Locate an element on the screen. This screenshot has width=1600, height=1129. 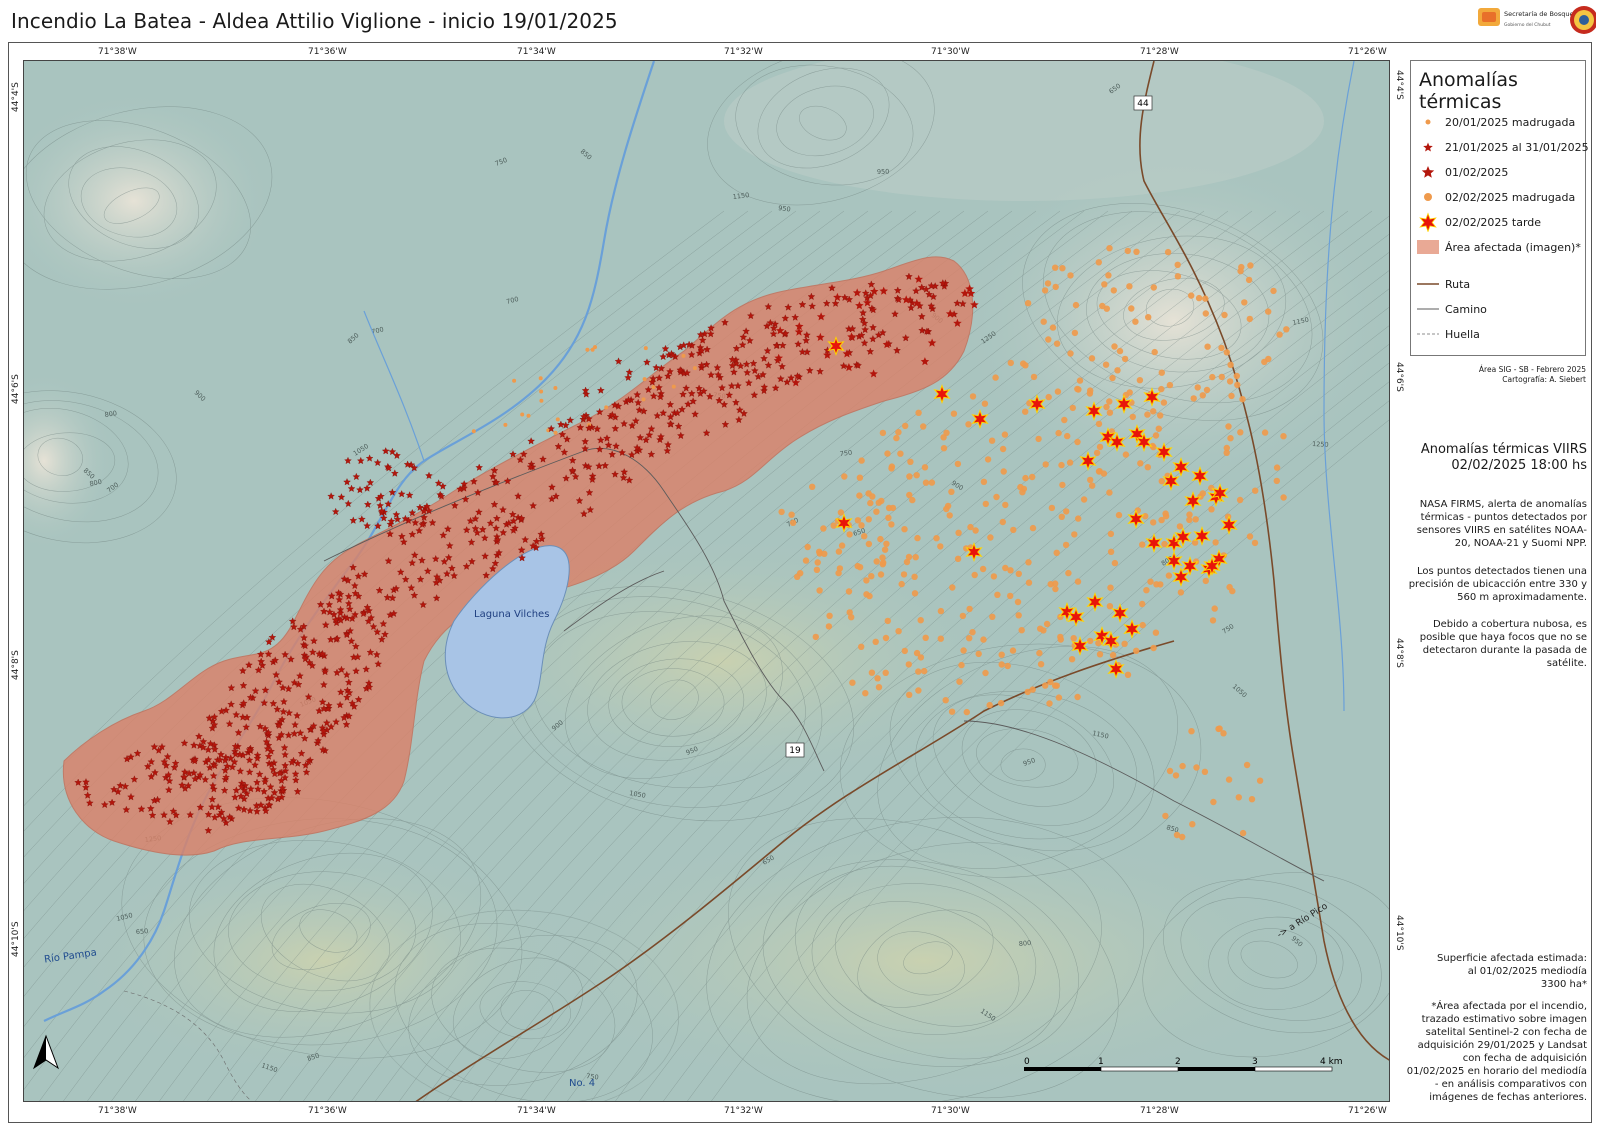
road-shield-44: 44 is located at coordinates (1143, 103).